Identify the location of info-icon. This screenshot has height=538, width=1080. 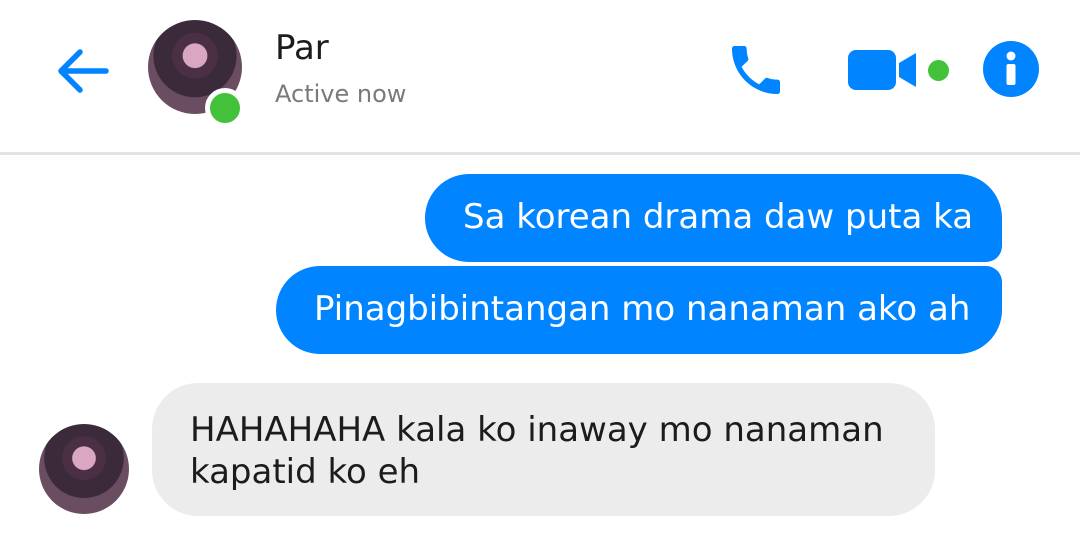
(1011, 69).